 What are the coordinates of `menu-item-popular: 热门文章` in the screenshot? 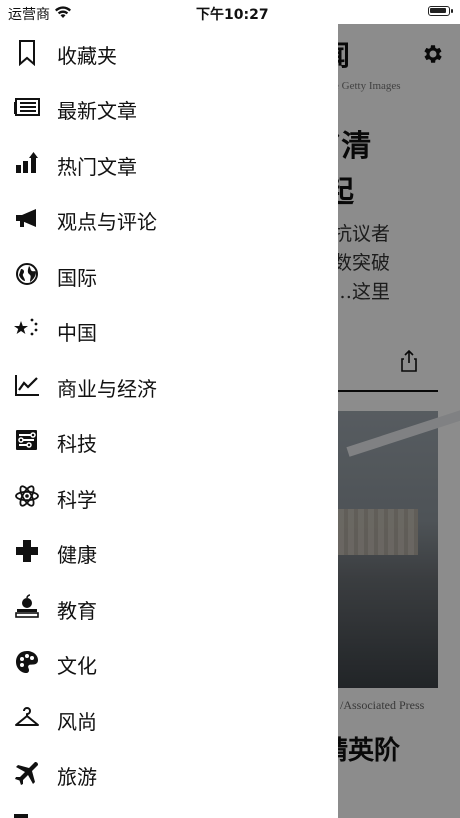 It's located at (169, 163).